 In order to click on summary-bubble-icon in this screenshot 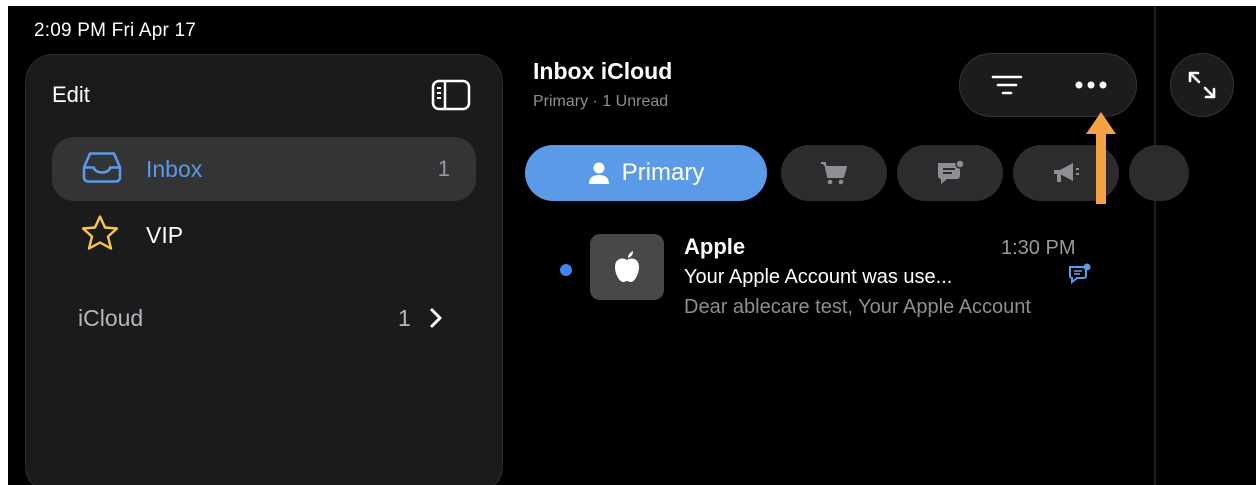, I will do `click(1080, 276)`.